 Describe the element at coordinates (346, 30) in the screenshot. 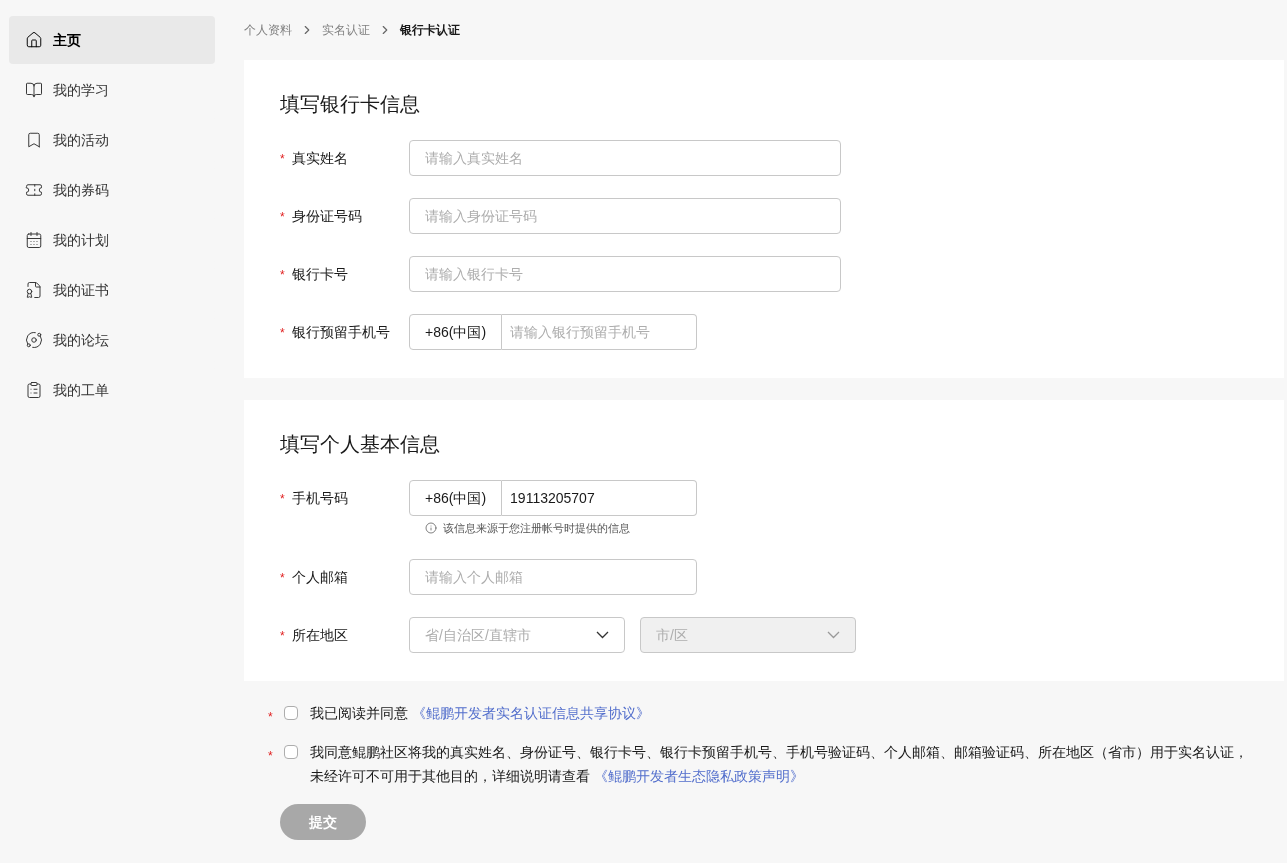

I see `breadcrumb-link: 实名认证` at that location.